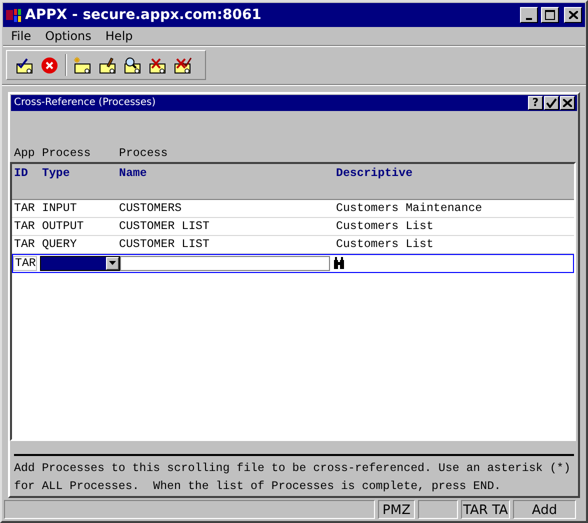 This screenshot has width=588, height=523. What do you see at coordinates (339, 263) in the screenshot?
I see `binoculars-icon` at bounding box center [339, 263].